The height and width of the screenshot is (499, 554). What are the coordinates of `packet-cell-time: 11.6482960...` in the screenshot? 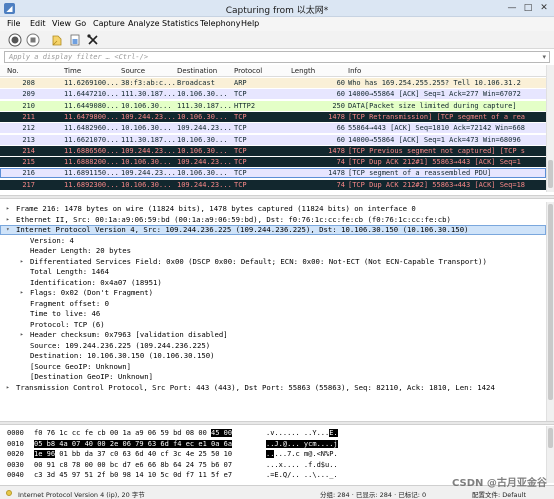 It's located at (91, 128).